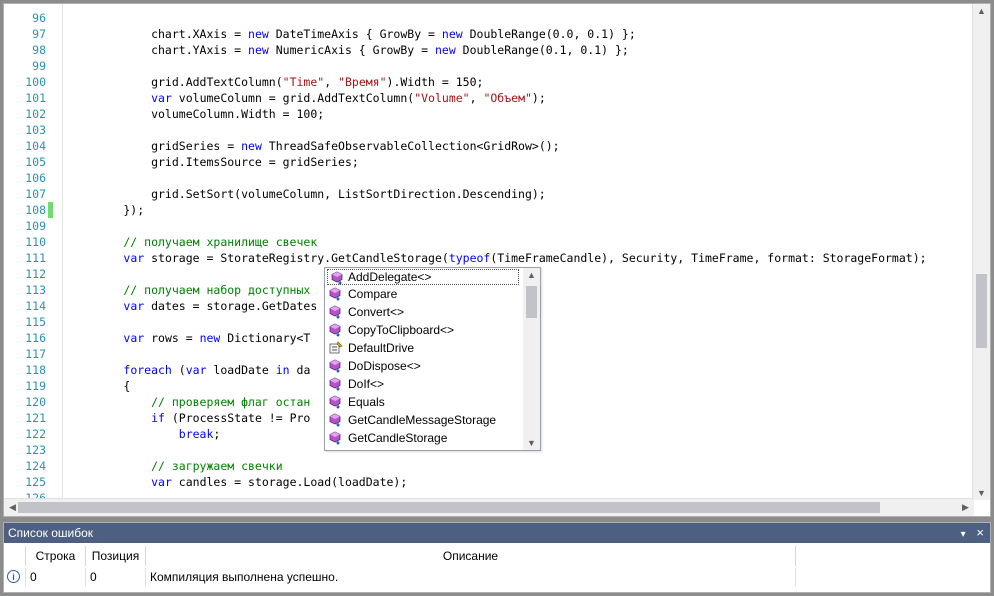 This screenshot has width=994, height=596. What do you see at coordinates (538, 98) in the screenshot?
I see `code-token: );` at bounding box center [538, 98].